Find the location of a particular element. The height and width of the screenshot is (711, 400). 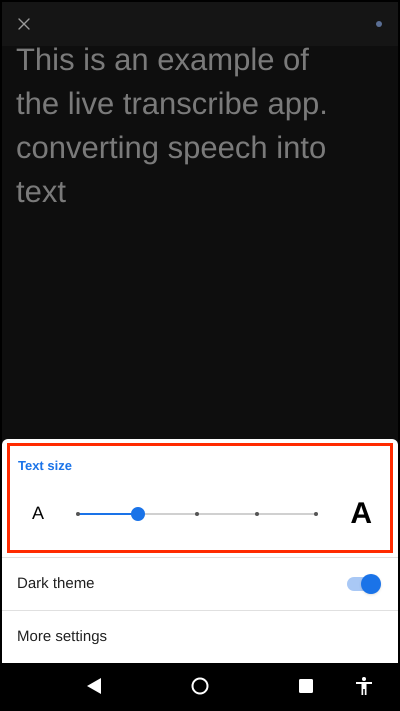

transcript-line: This is an example of is located at coordinates (163, 60).